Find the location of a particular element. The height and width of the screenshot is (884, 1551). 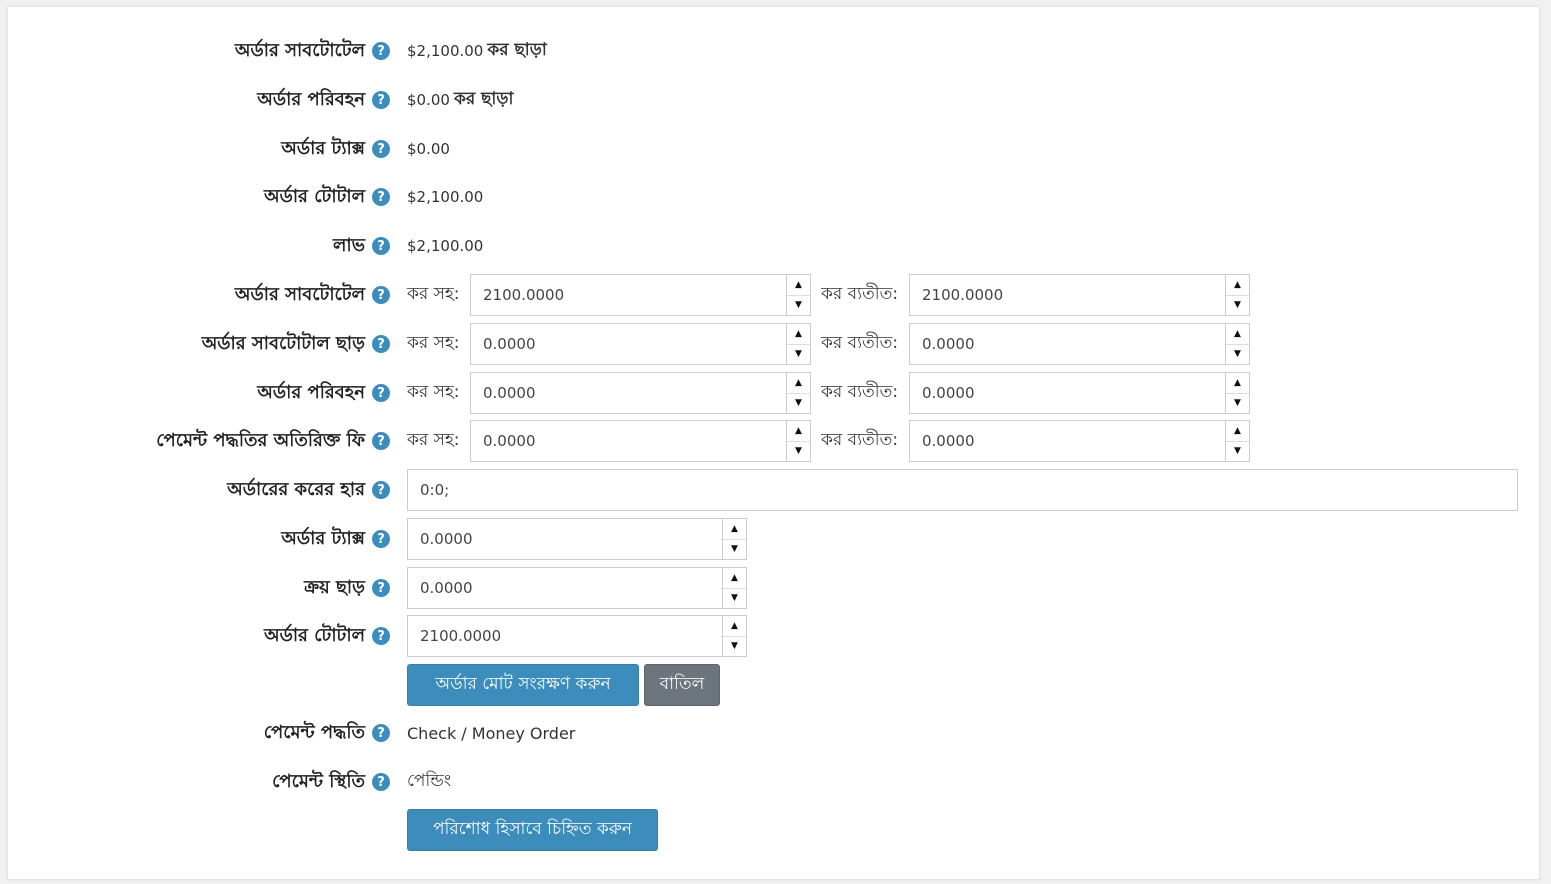

payment-method-label: পেমেন্ট পদ্ধতি is located at coordinates (314, 732).